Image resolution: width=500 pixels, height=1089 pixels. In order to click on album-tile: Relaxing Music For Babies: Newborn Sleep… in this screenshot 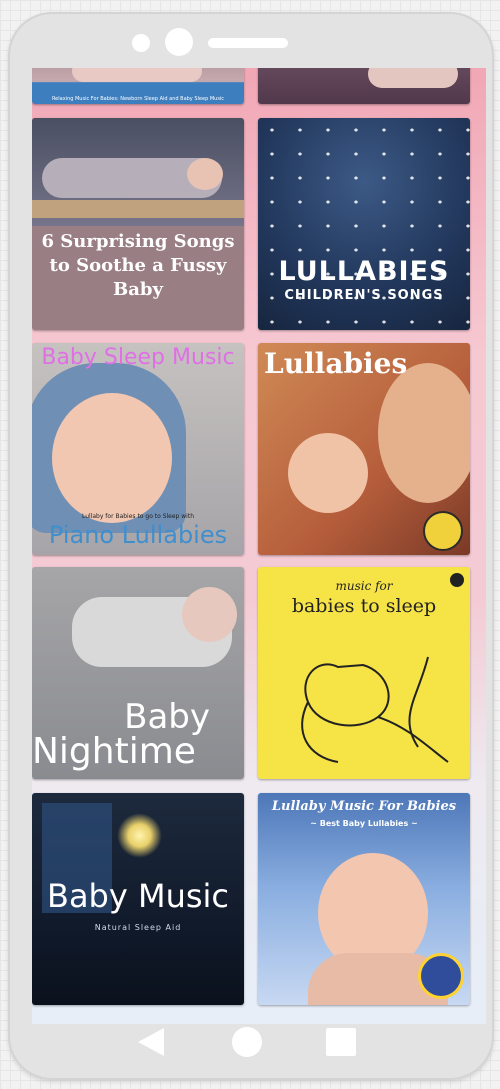, I will do `click(138, 86)`.